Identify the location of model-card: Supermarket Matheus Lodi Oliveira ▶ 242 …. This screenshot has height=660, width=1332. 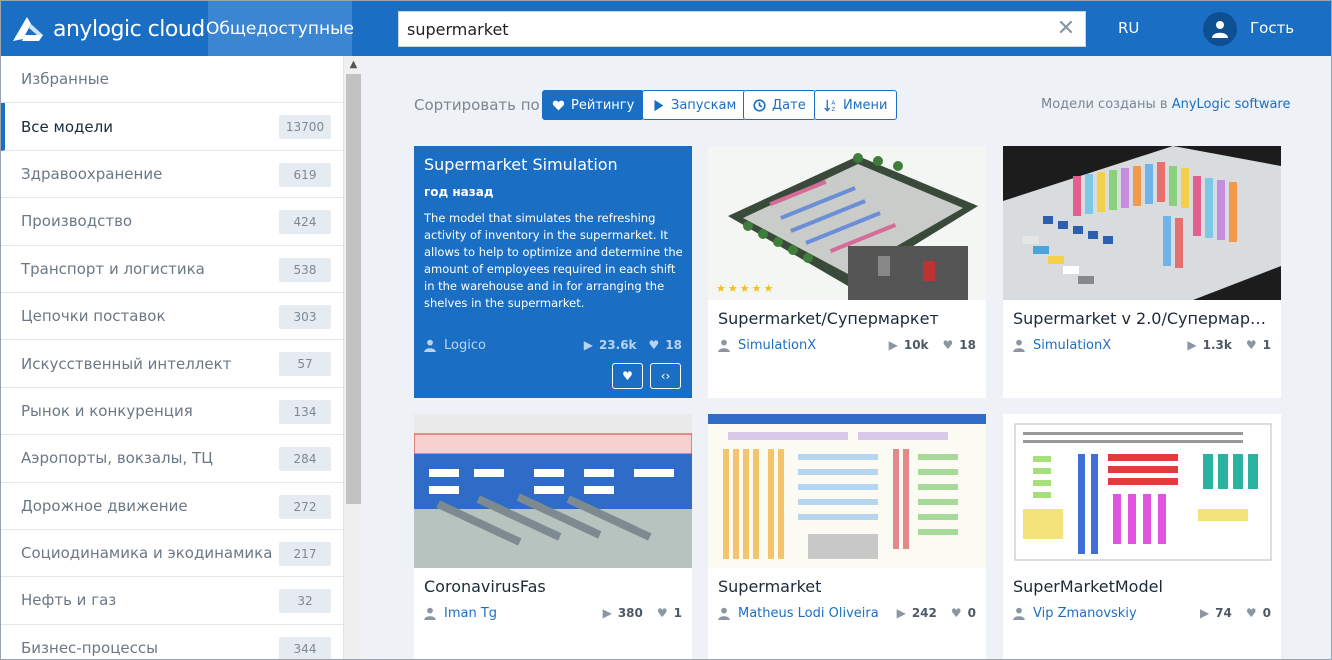
(847, 536).